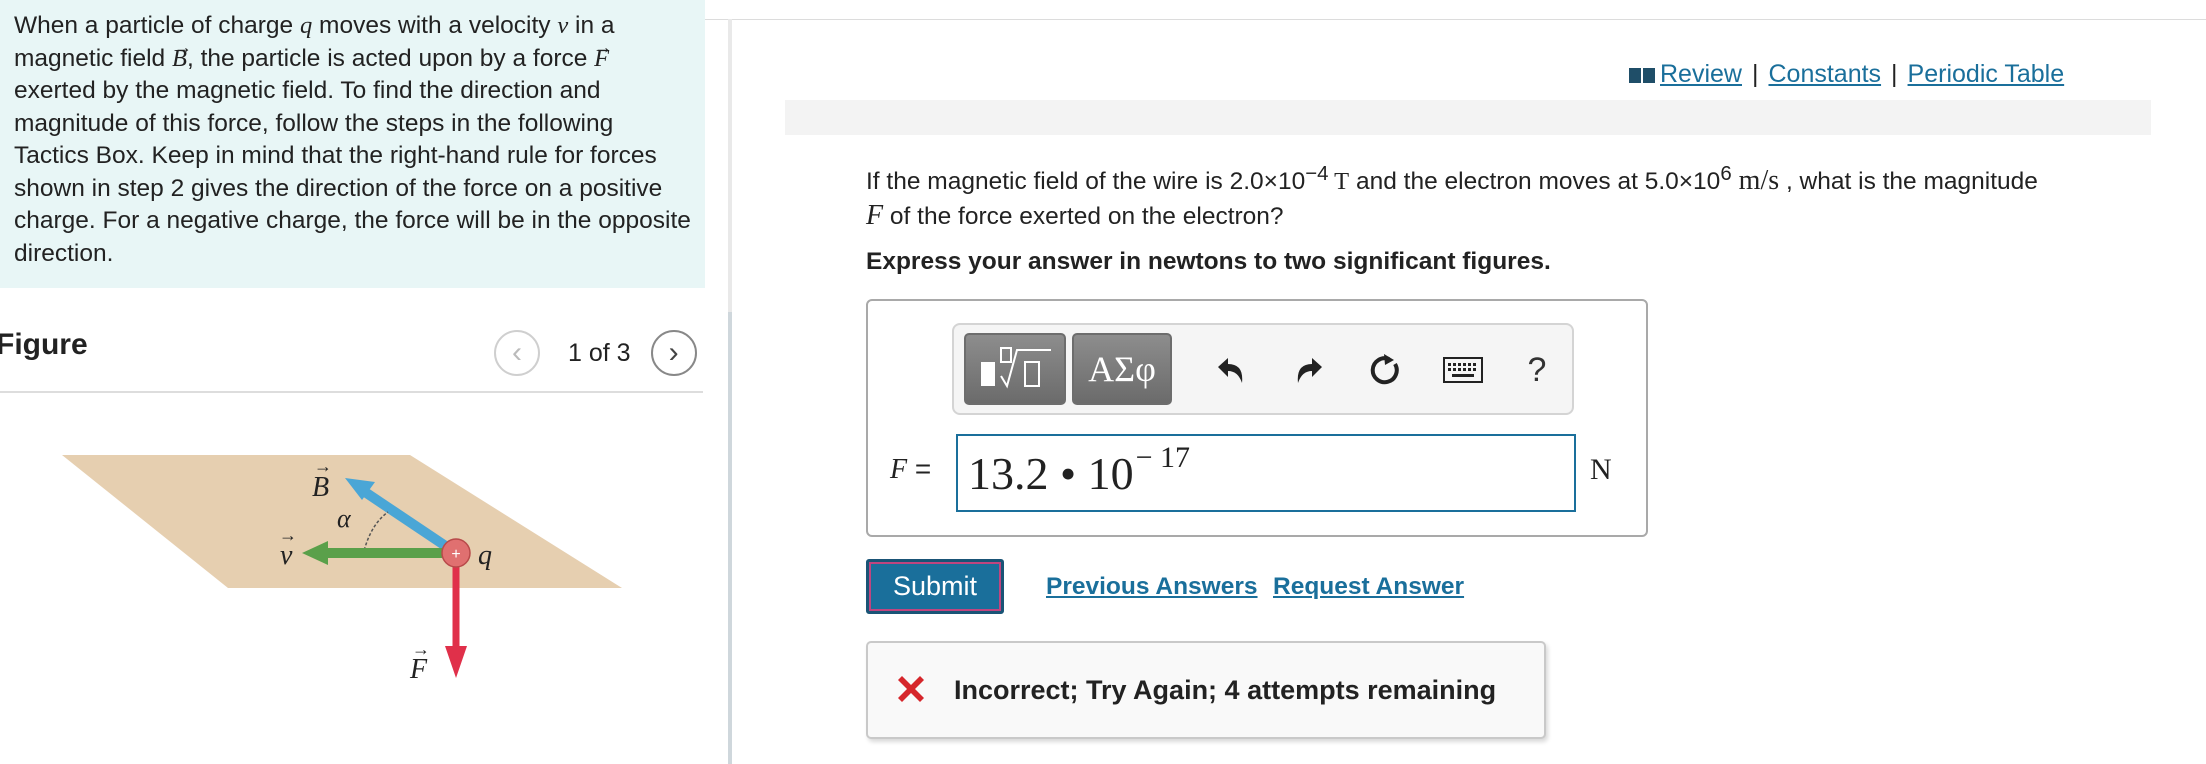 This screenshot has height=764, width=2206. I want to click on exponent: 6, so click(1726, 174).